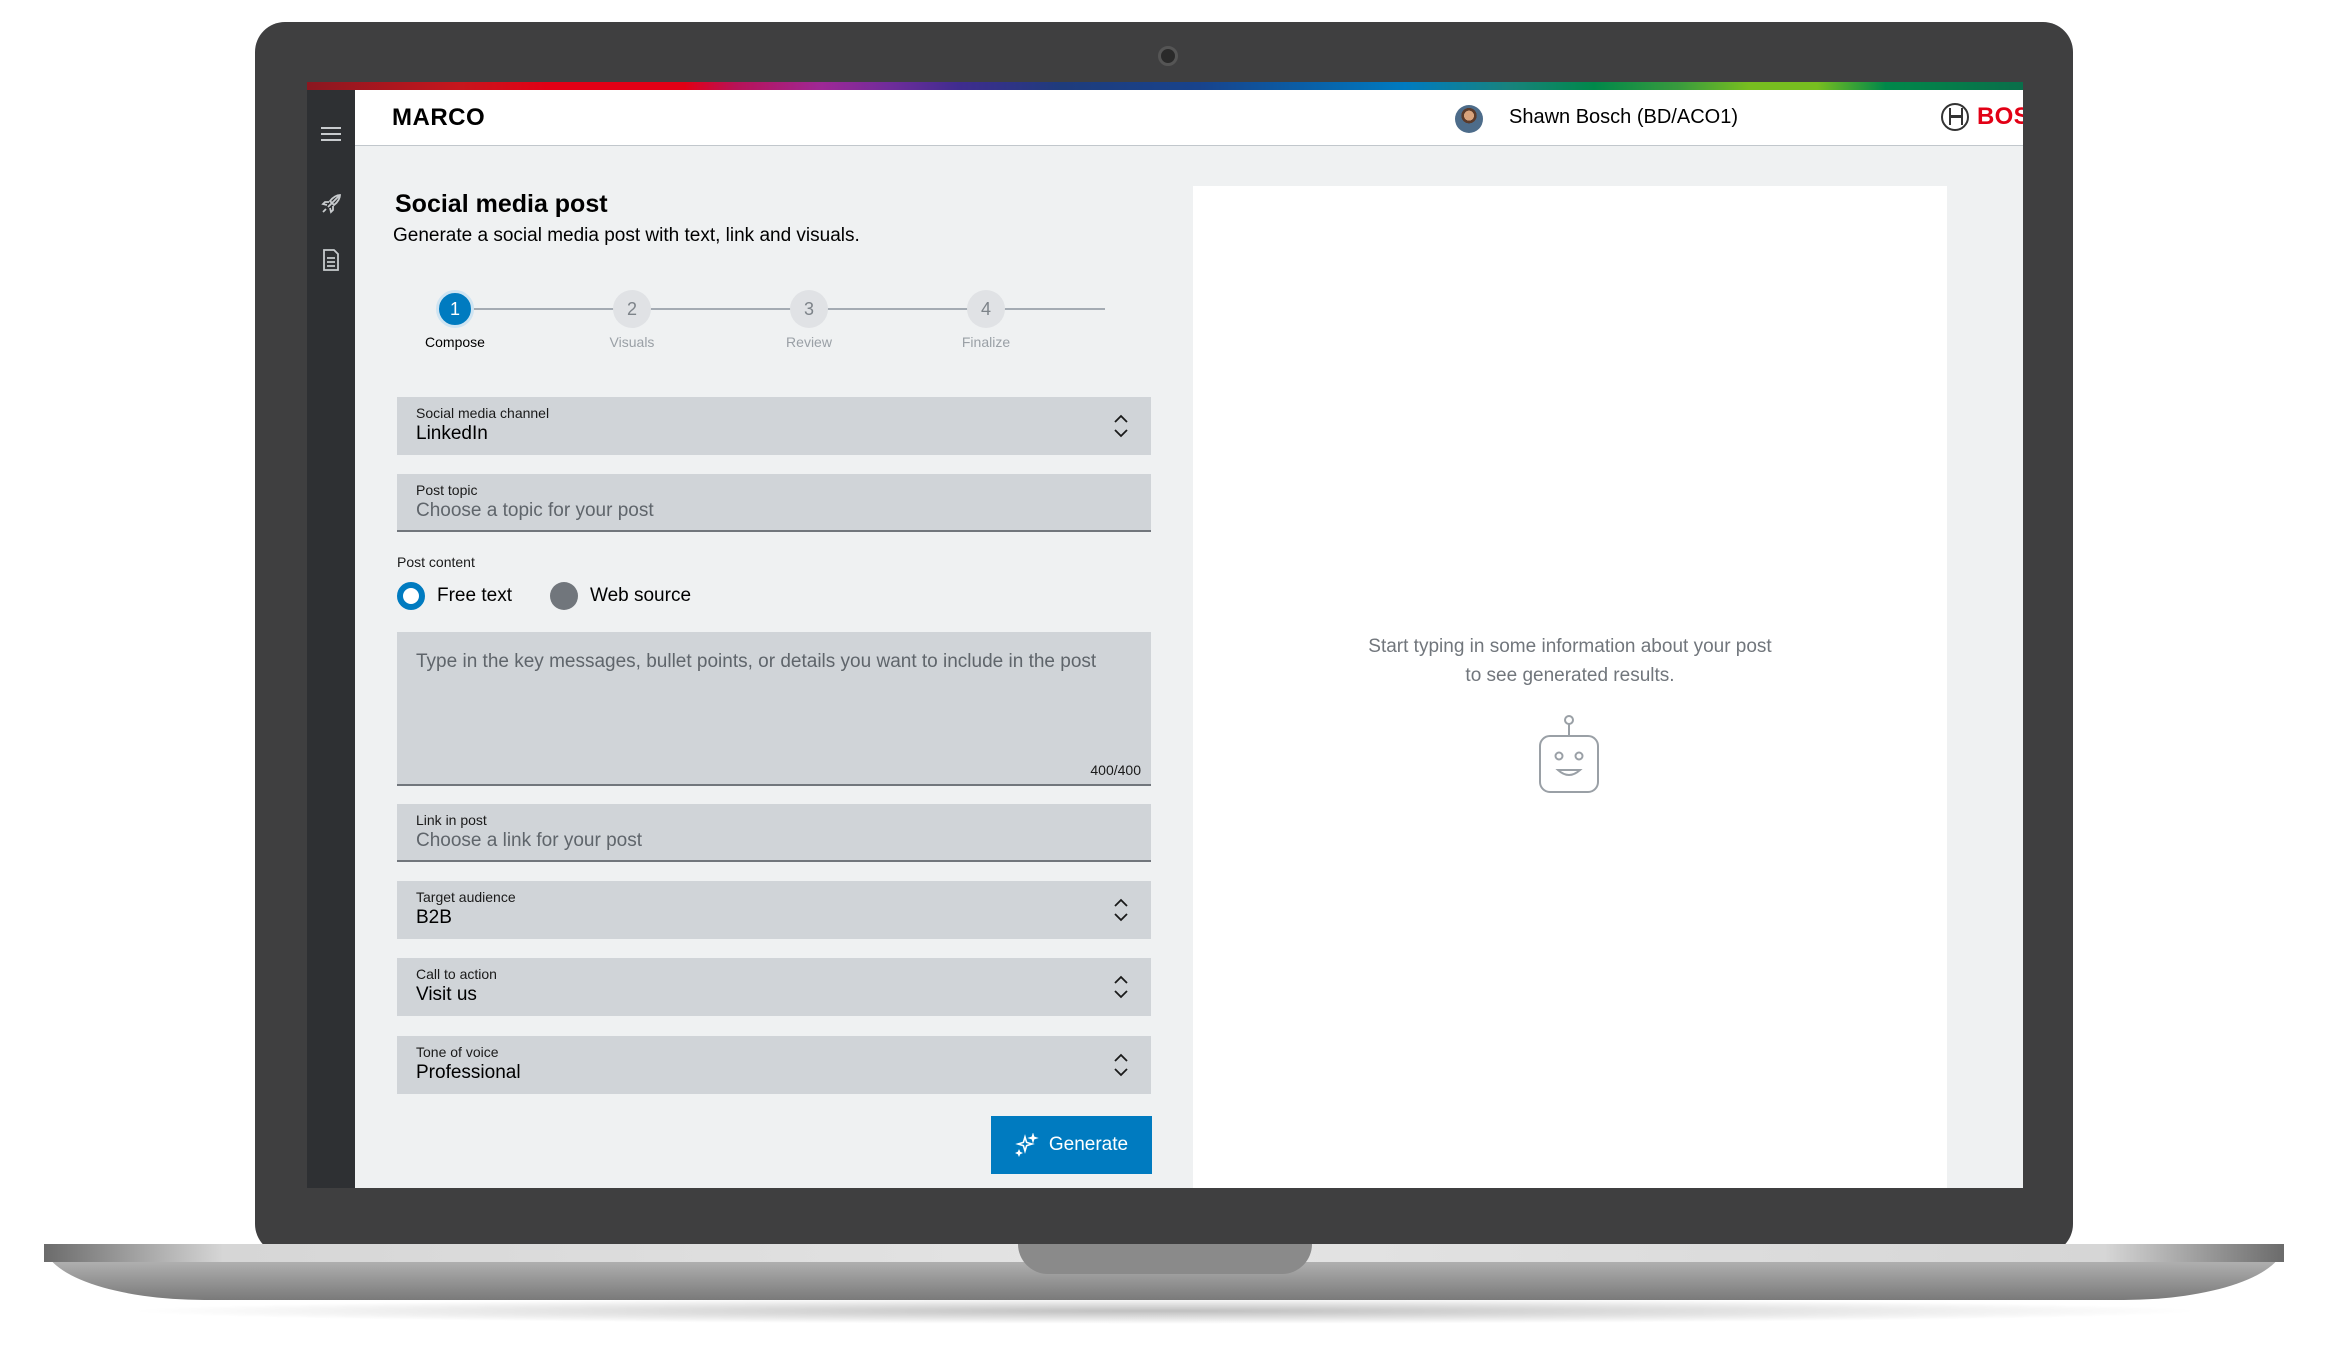 Image resolution: width=2328 pixels, height=1356 pixels. I want to click on radio-label: Free text, so click(474, 595).